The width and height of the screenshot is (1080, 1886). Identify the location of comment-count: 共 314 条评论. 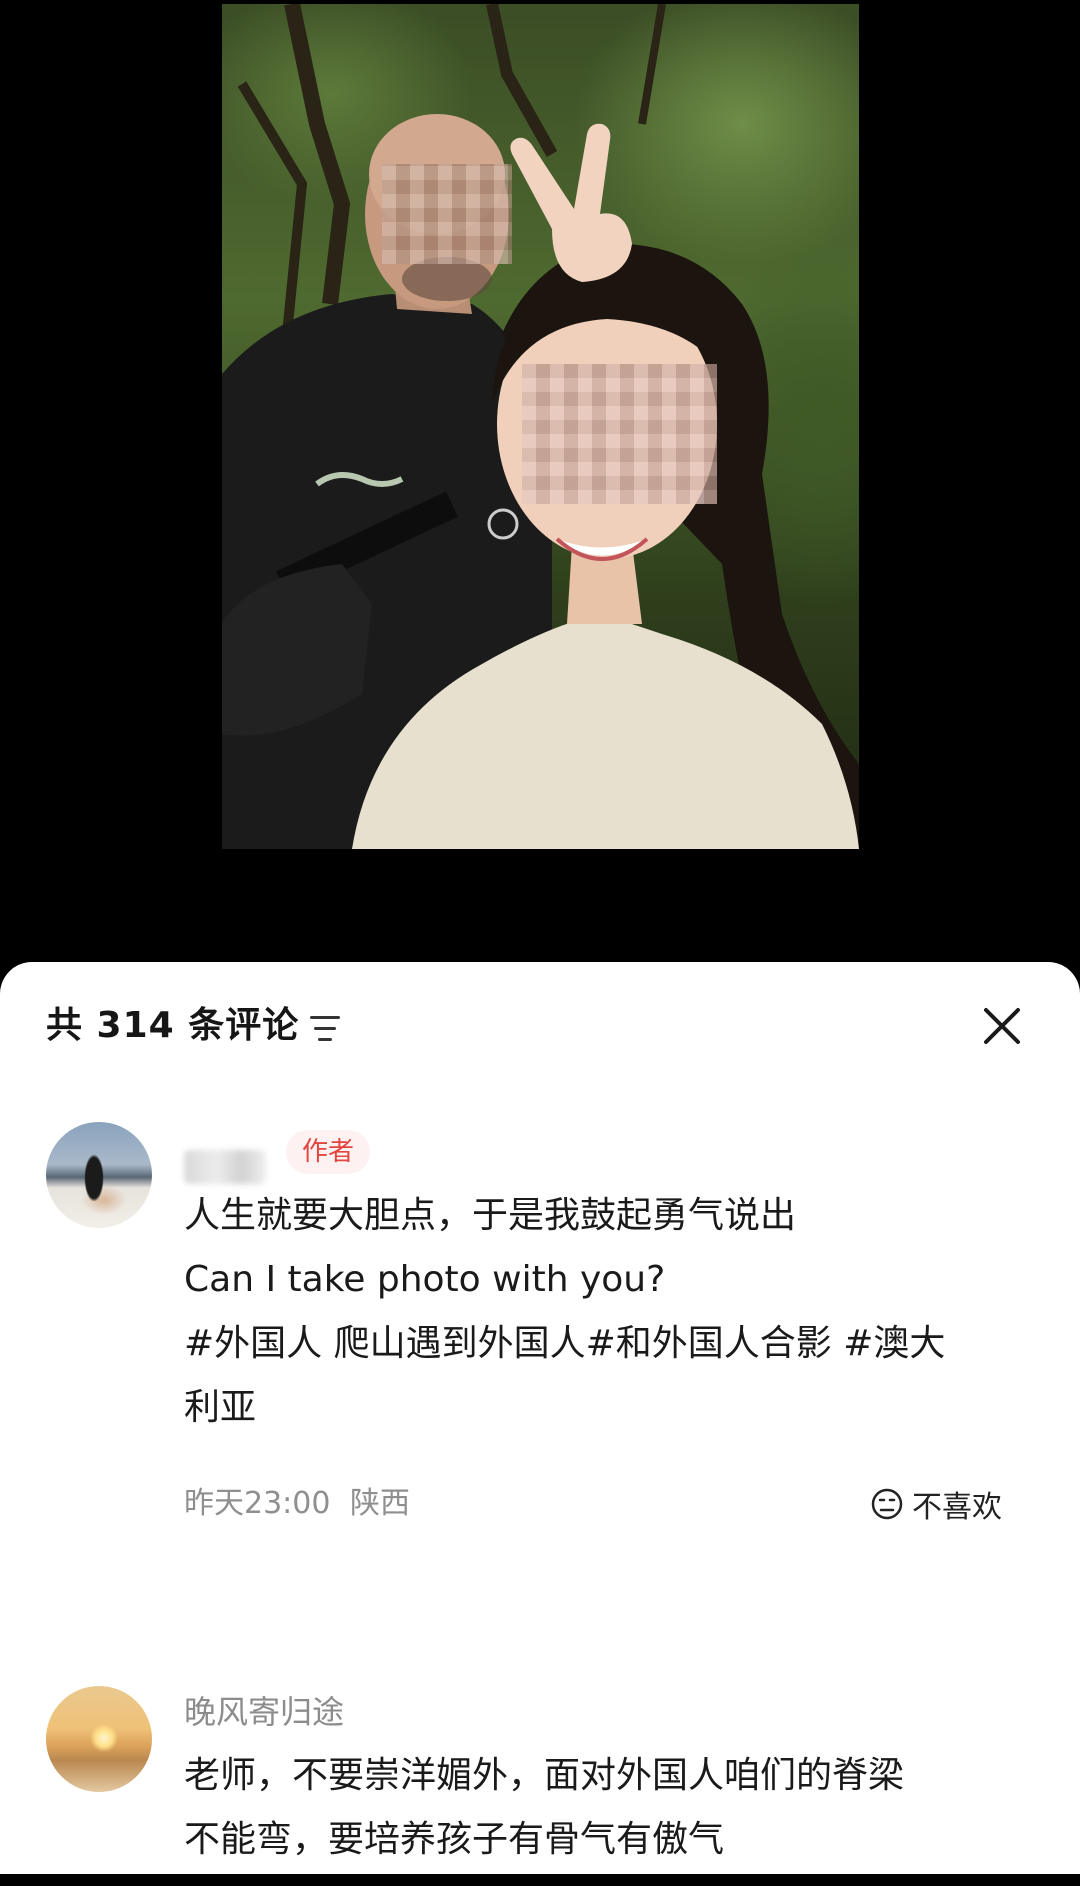
(173, 1025).